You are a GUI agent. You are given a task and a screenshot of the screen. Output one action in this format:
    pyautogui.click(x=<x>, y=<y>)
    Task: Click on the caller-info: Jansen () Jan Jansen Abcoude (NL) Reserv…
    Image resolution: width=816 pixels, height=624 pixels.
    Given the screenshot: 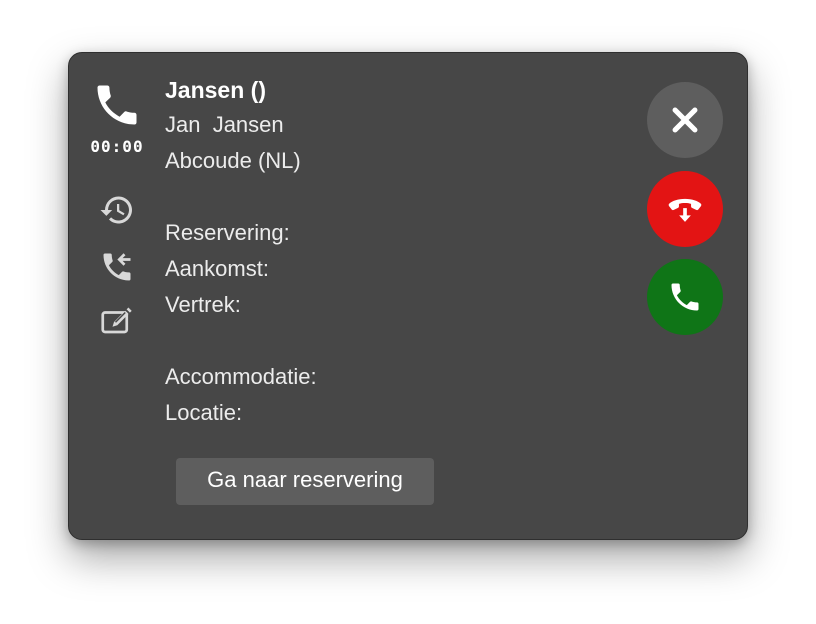 What is the action you would take?
    pyautogui.click(x=241, y=252)
    